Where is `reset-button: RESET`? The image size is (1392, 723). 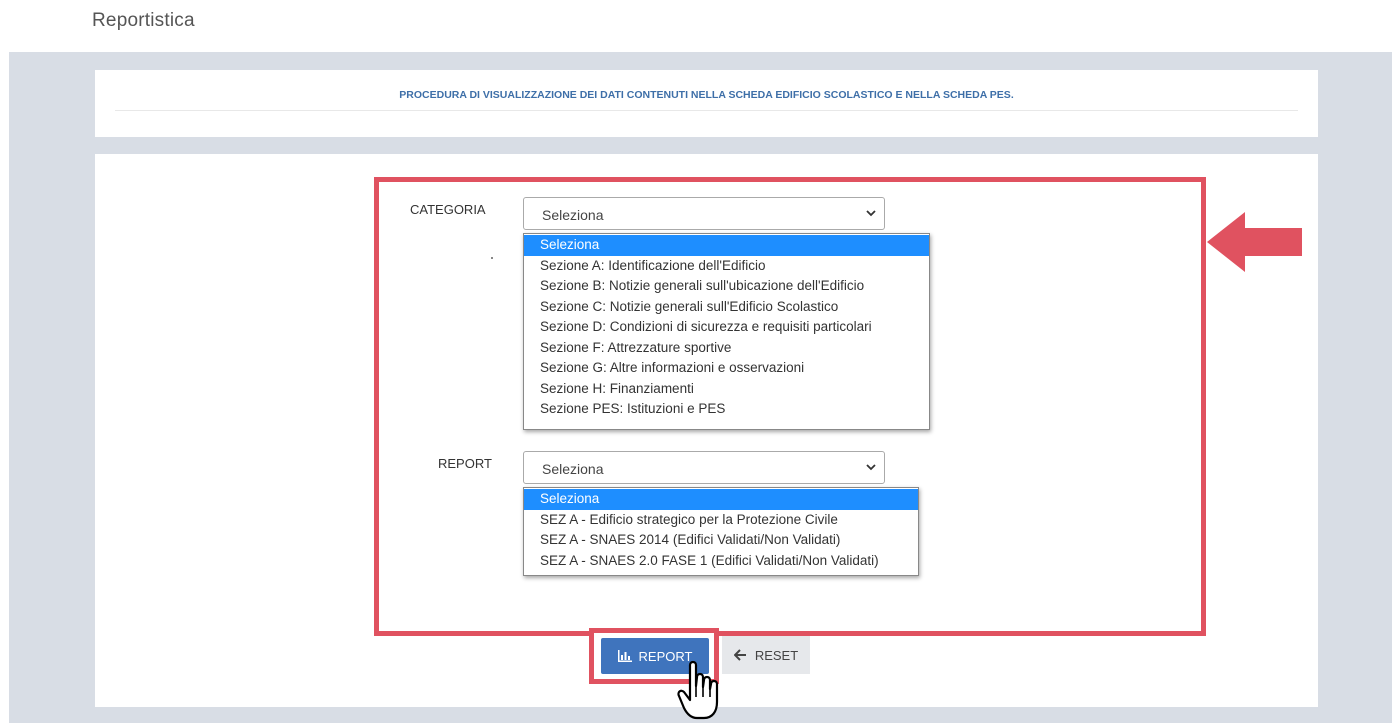
reset-button: RESET is located at coordinates (766, 655).